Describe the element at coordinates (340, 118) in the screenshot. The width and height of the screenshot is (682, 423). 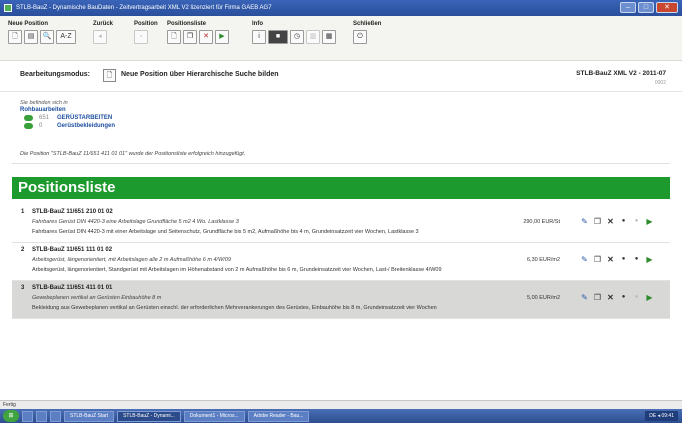
I see `breadcrumb-item: 651 GERÜSTARBEITEN` at that location.